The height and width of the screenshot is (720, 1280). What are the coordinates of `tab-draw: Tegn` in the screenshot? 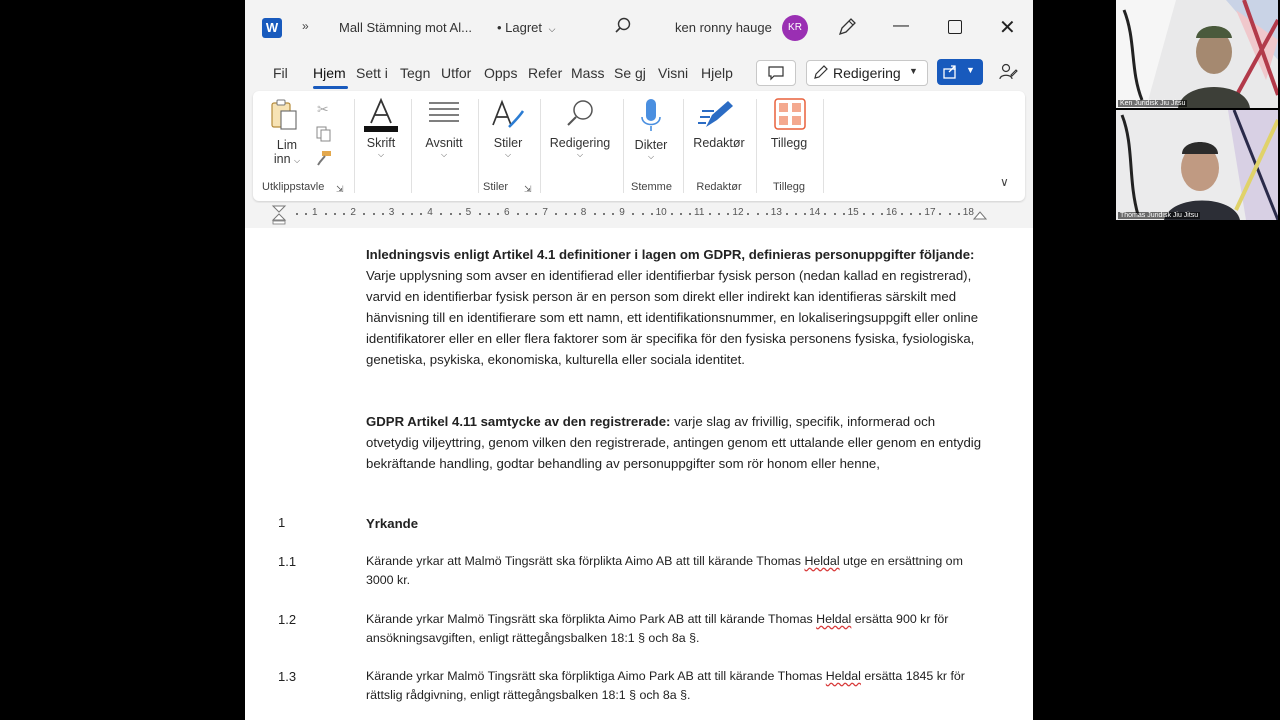 It's located at (417, 73).